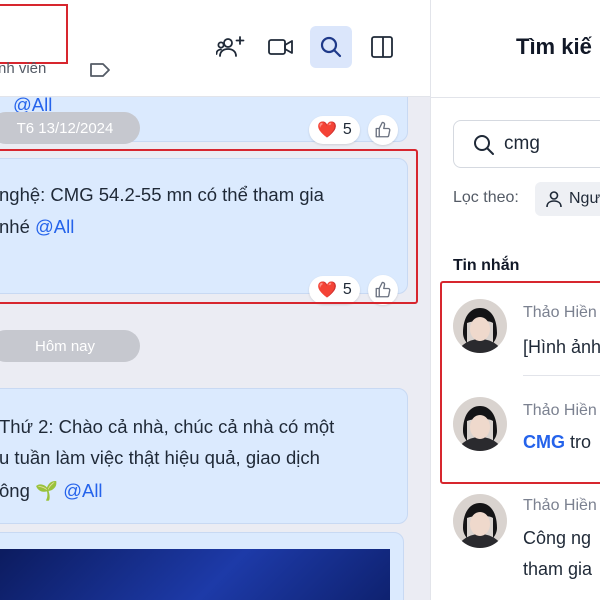 The width and height of the screenshot is (600, 600). I want to click on highlight-box-header, so click(34, 34).